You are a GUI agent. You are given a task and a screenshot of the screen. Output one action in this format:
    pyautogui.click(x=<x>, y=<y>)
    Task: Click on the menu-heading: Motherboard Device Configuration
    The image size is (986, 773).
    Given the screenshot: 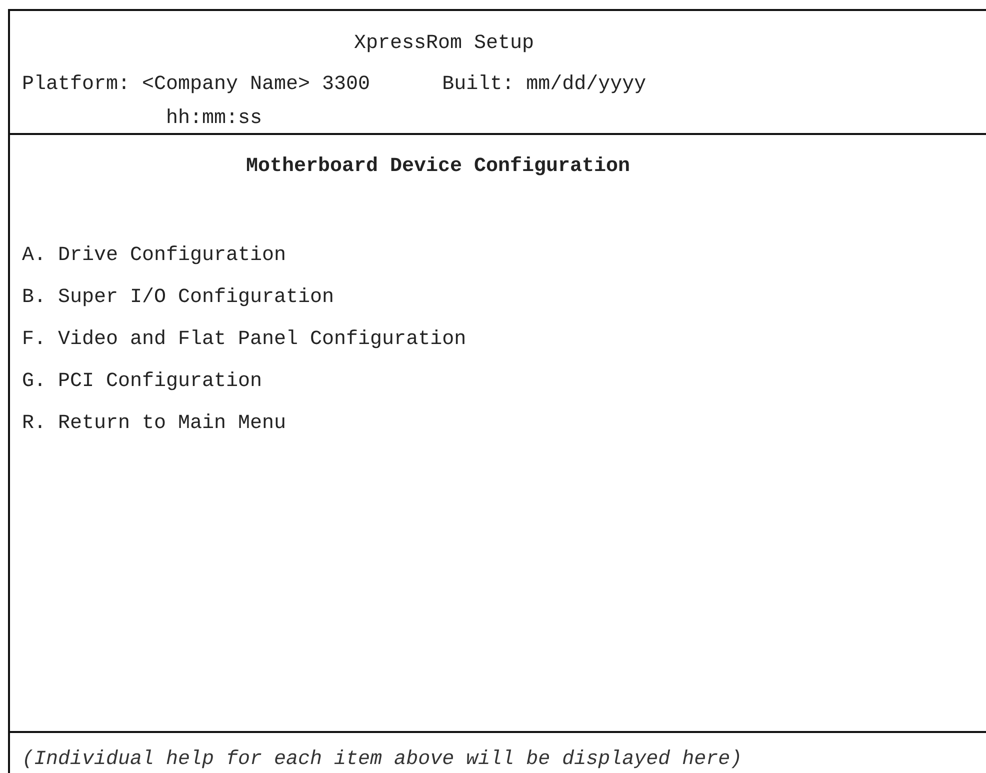 What is the action you would take?
    pyautogui.click(x=438, y=167)
    